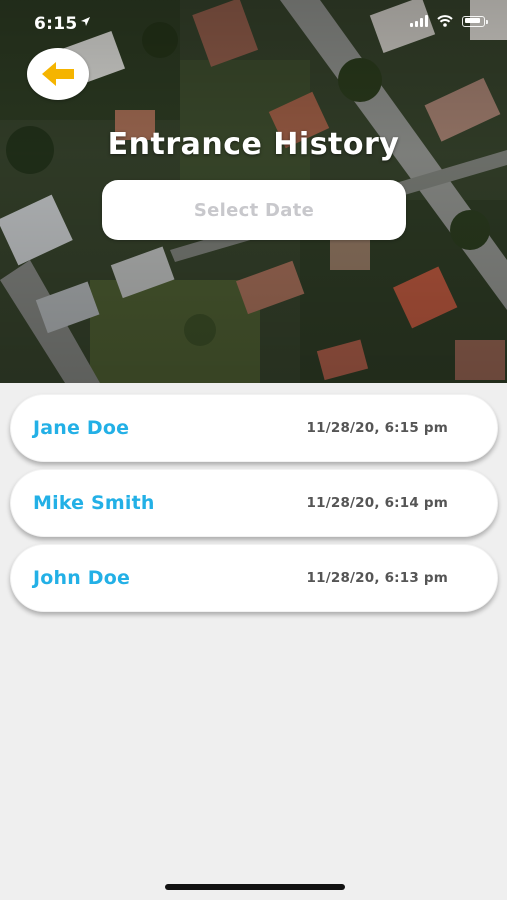 This screenshot has width=507, height=900. What do you see at coordinates (253, 144) in the screenshot?
I see `page-title: Entrance History` at bounding box center [253, 144].